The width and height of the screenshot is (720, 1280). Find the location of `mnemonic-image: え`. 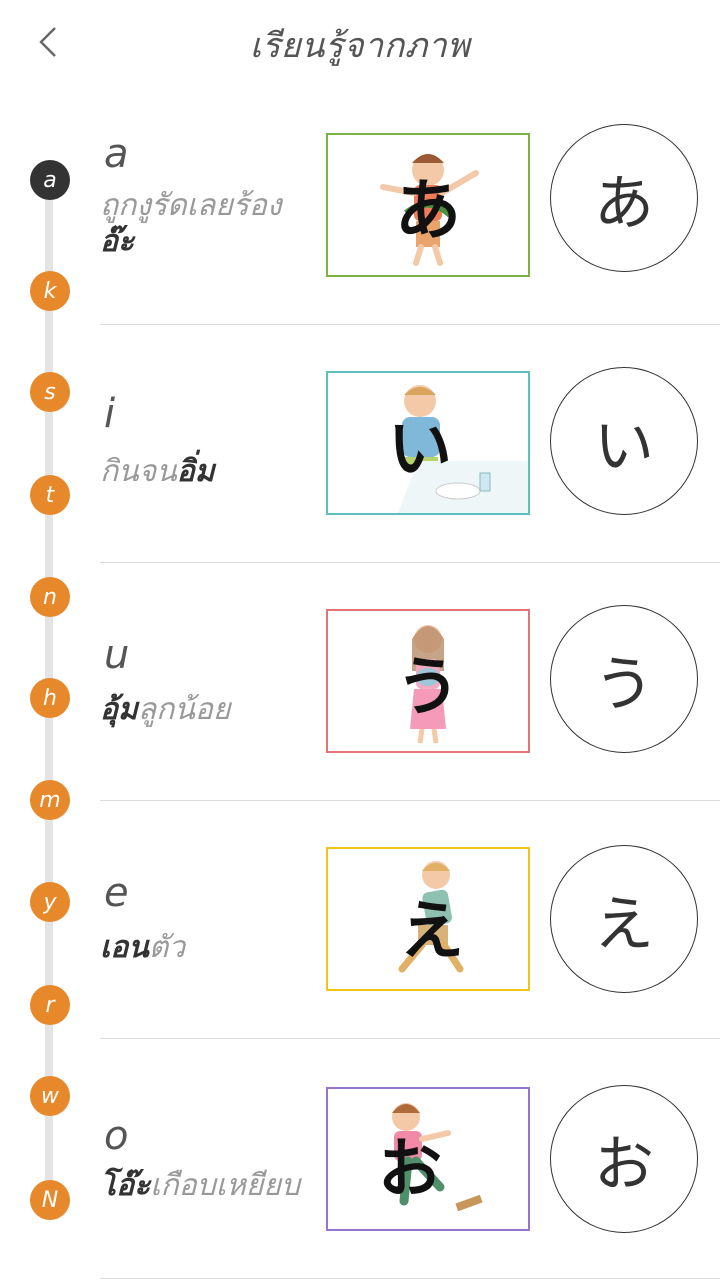

mnemonic-image: え is located at coordinates (428, 919).